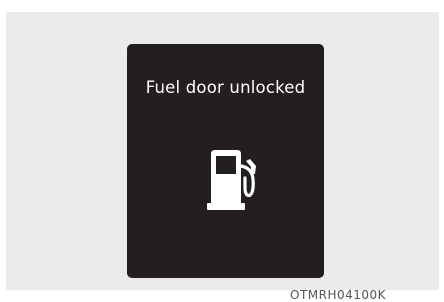  I want to click on figure-reference-code: OTMRH04100K, so click(338, 295).